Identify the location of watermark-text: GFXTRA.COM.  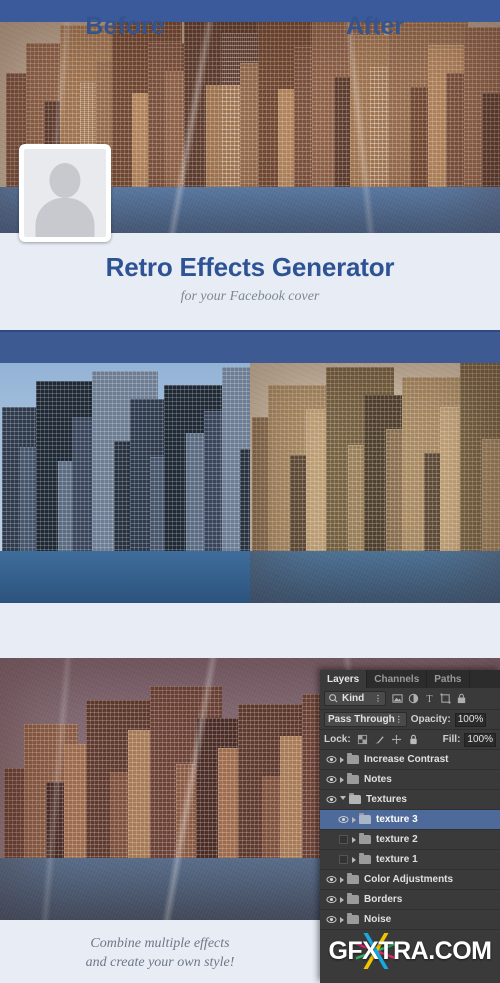
(410, 950).